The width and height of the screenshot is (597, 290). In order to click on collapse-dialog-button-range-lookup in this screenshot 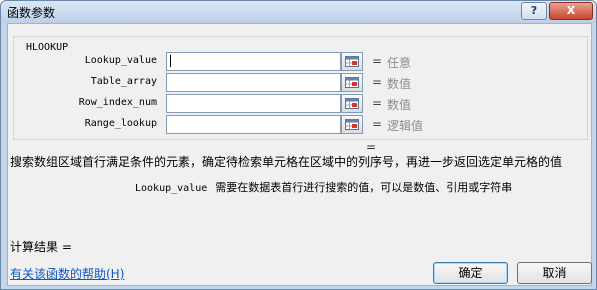, I will do `click(352, 124)`.